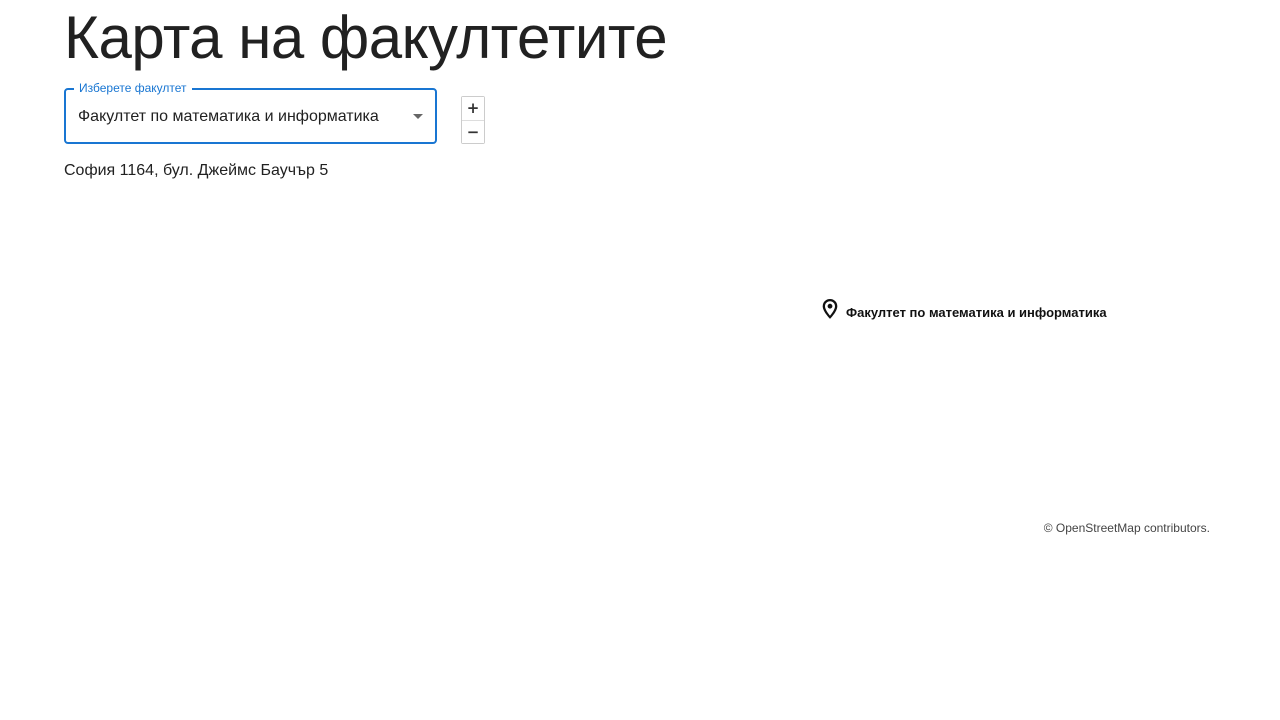 The height and width of the screenshot is (720, 1280). I want to click on attribution-prefix: ©, so click(1049, 528).